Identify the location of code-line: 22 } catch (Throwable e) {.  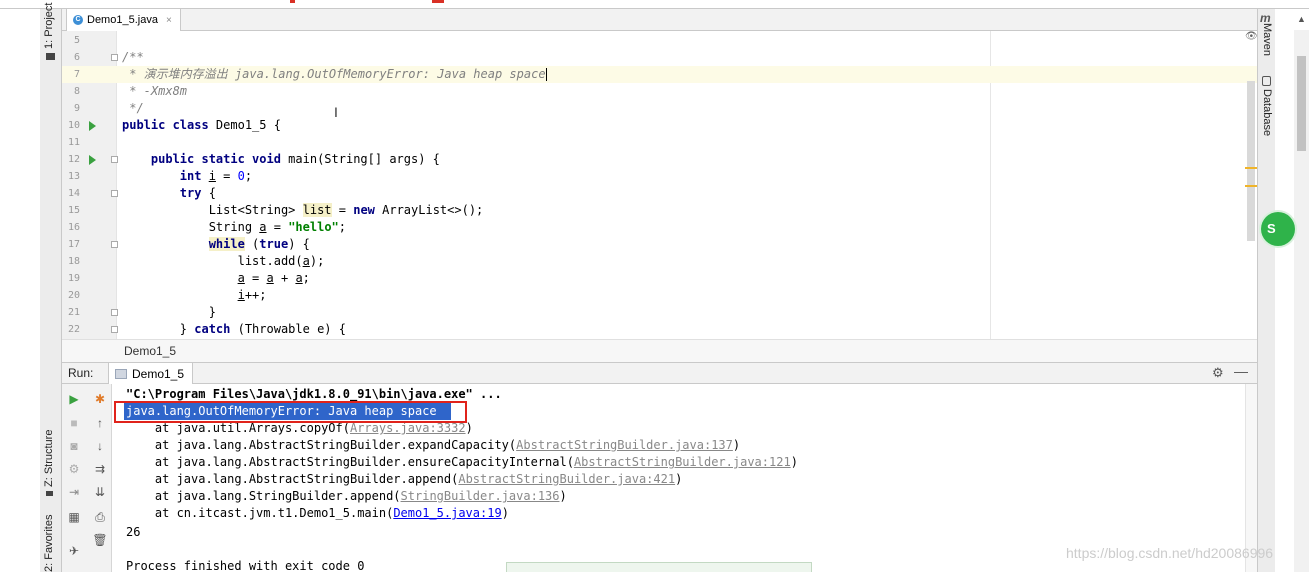
(659, 329).